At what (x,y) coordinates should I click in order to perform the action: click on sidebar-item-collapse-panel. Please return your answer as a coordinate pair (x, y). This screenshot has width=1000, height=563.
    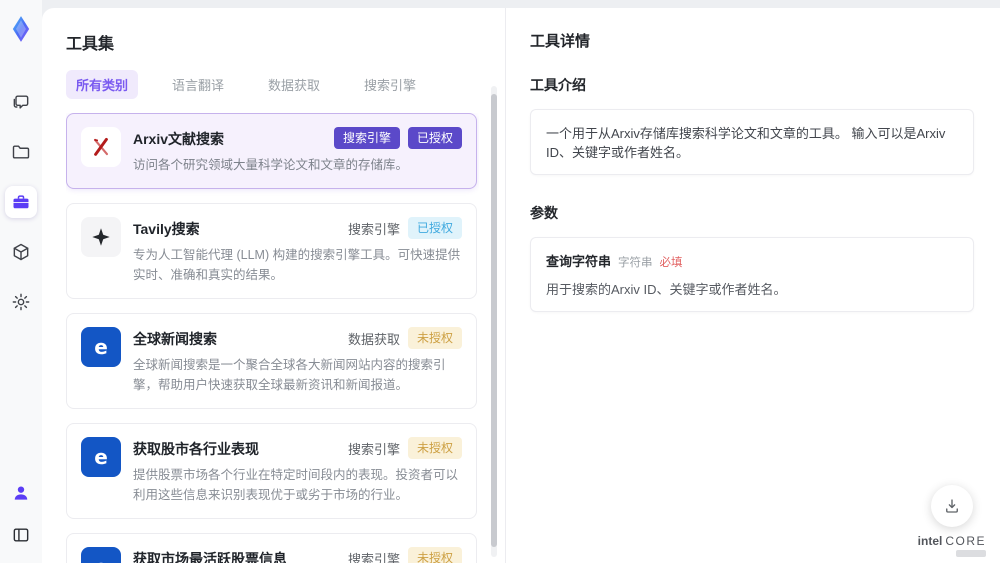
    Looking at the image, I should click on (21, 535).